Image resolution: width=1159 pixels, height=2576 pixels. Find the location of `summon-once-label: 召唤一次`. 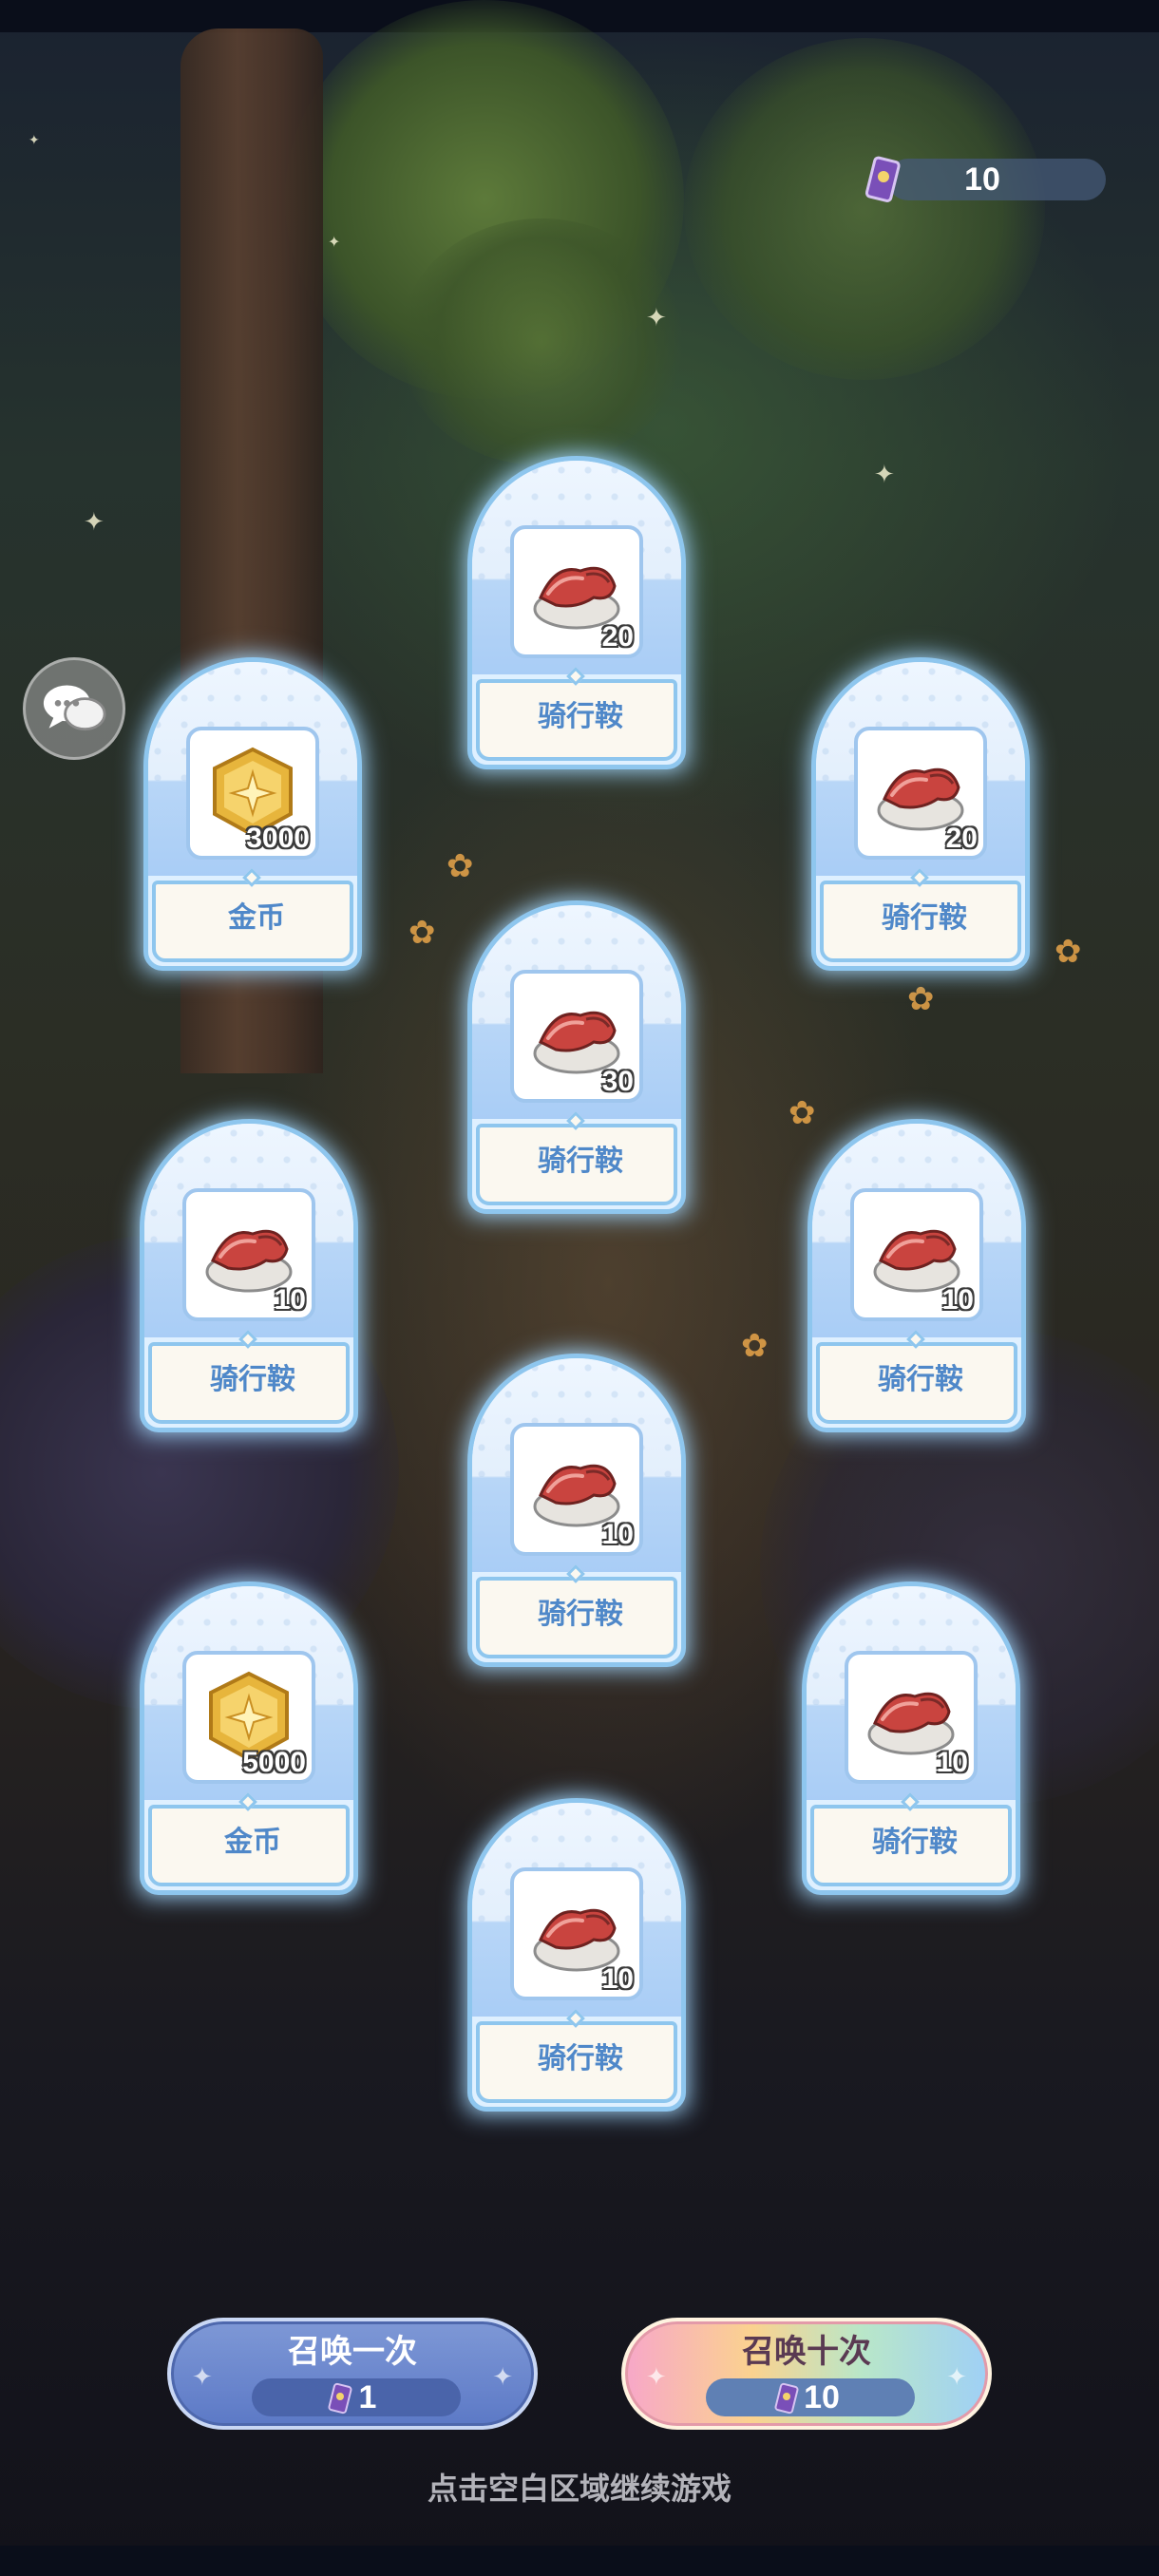

summon-once-label: 召唤一次 is located at coordinates (352, 2352).